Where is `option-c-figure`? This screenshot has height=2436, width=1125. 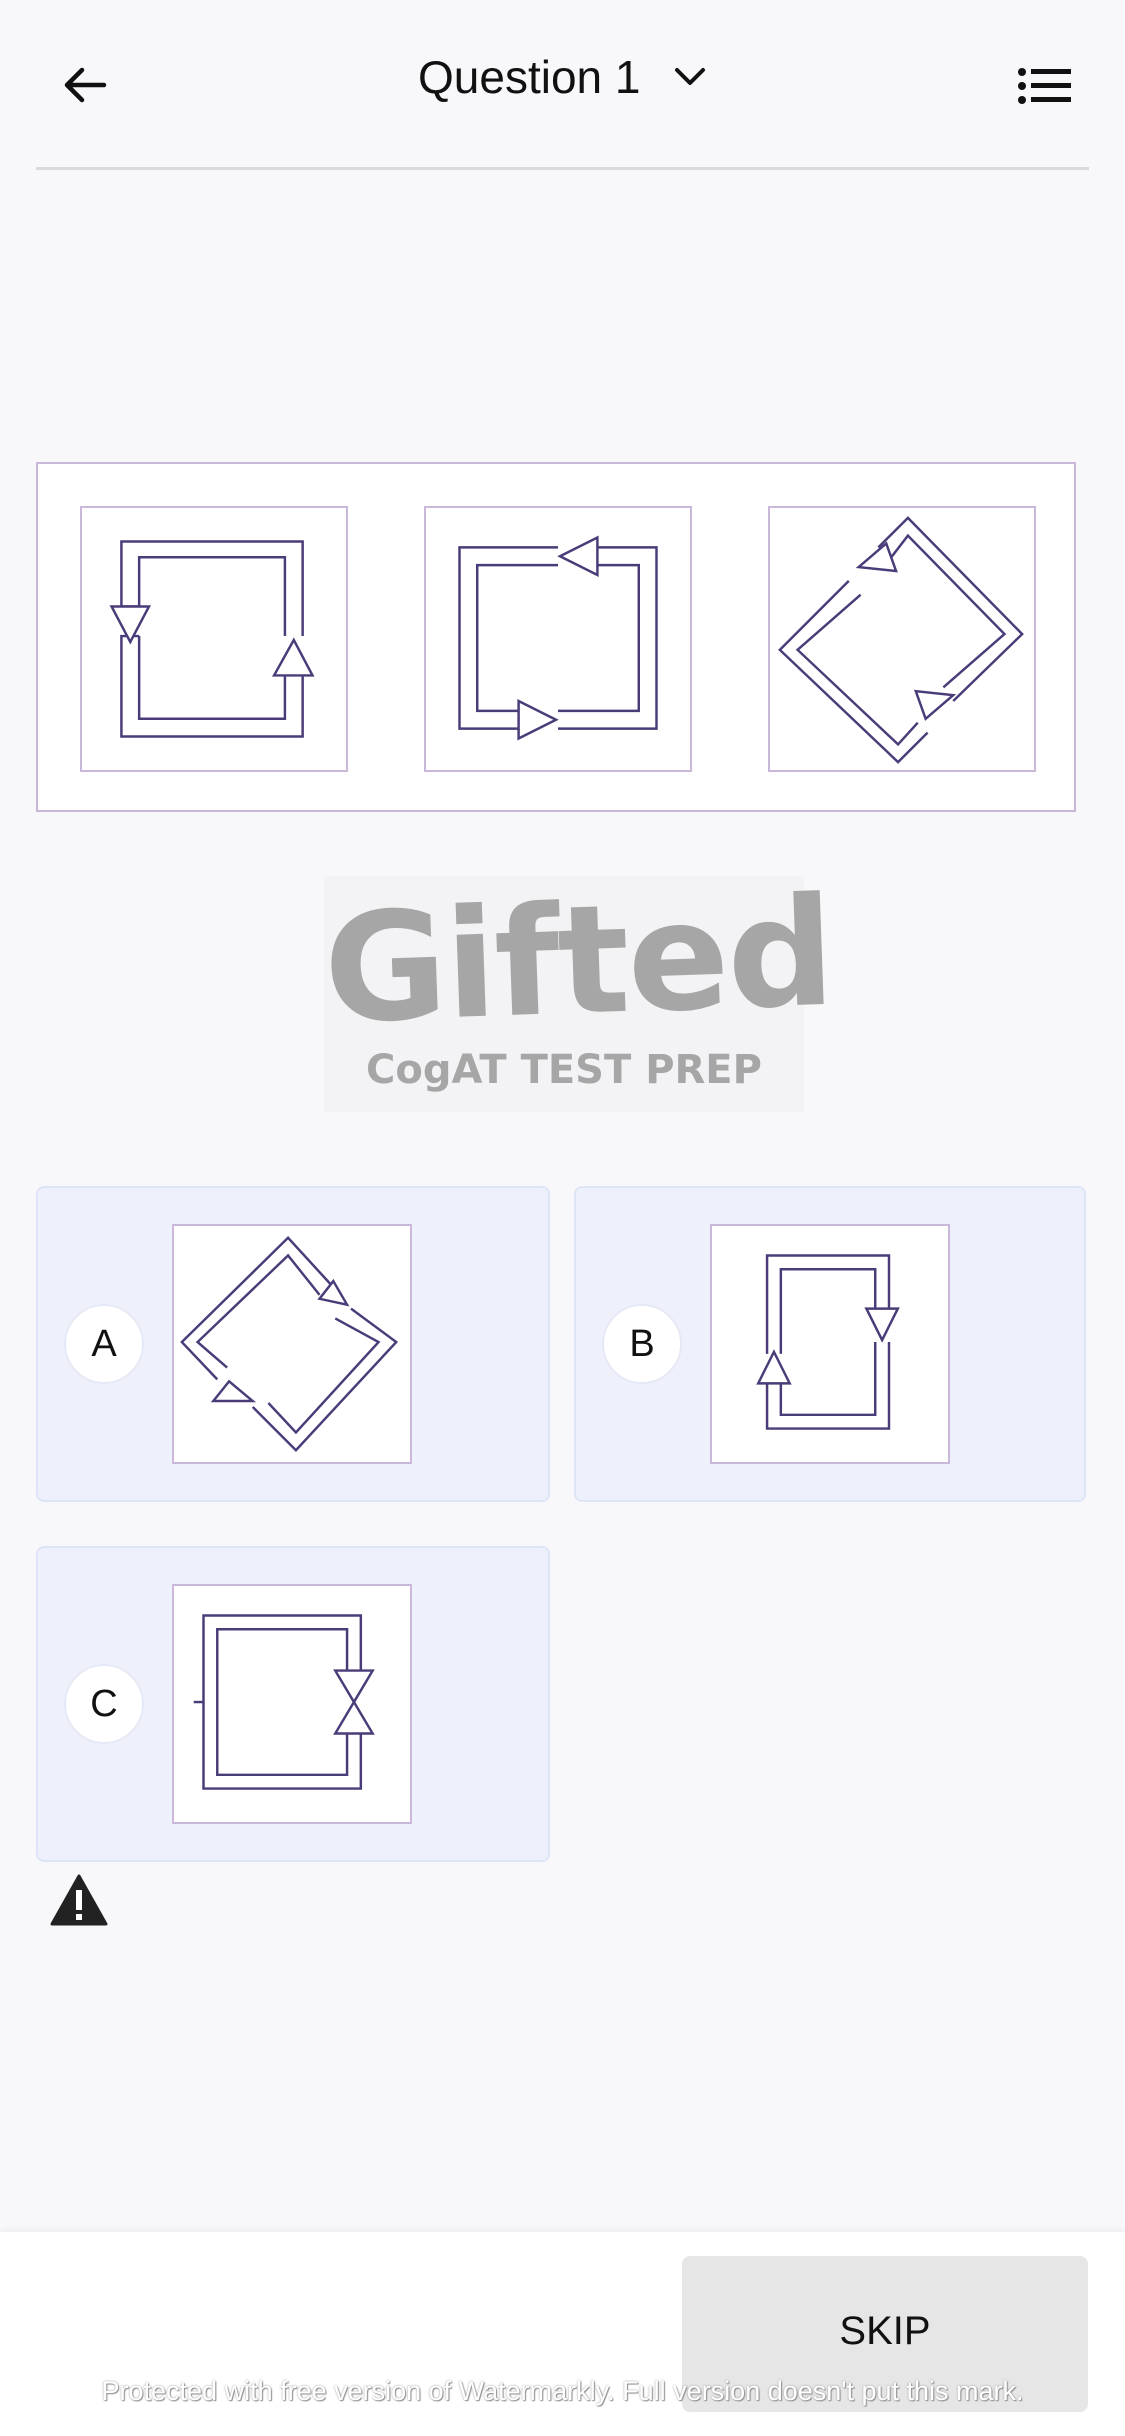
option-c-figure is located at coordinates (292, 1704).